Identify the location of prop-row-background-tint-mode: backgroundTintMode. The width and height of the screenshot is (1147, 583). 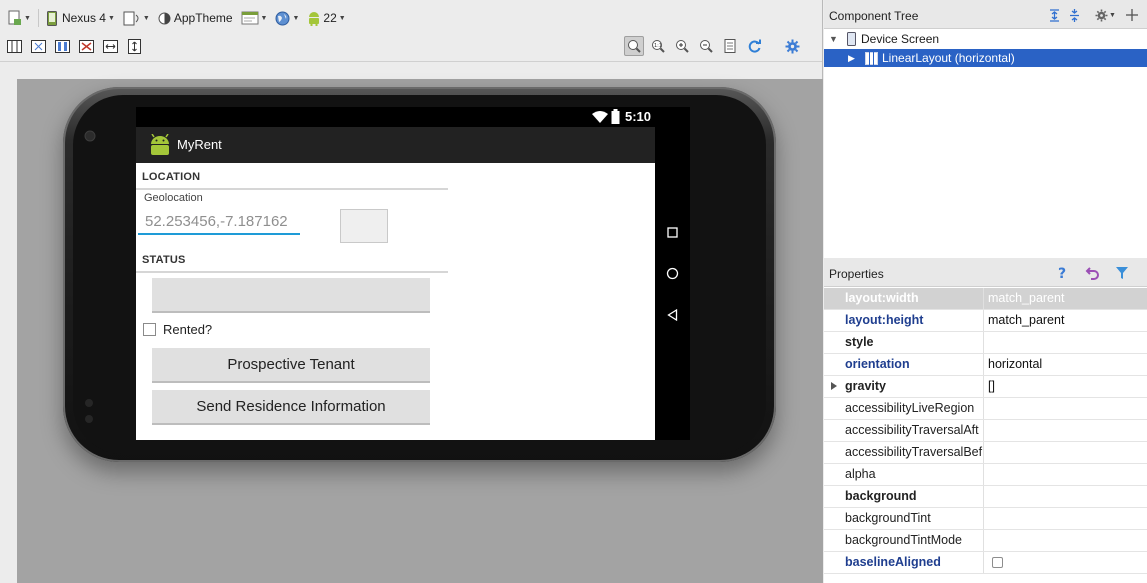
(985, 541).